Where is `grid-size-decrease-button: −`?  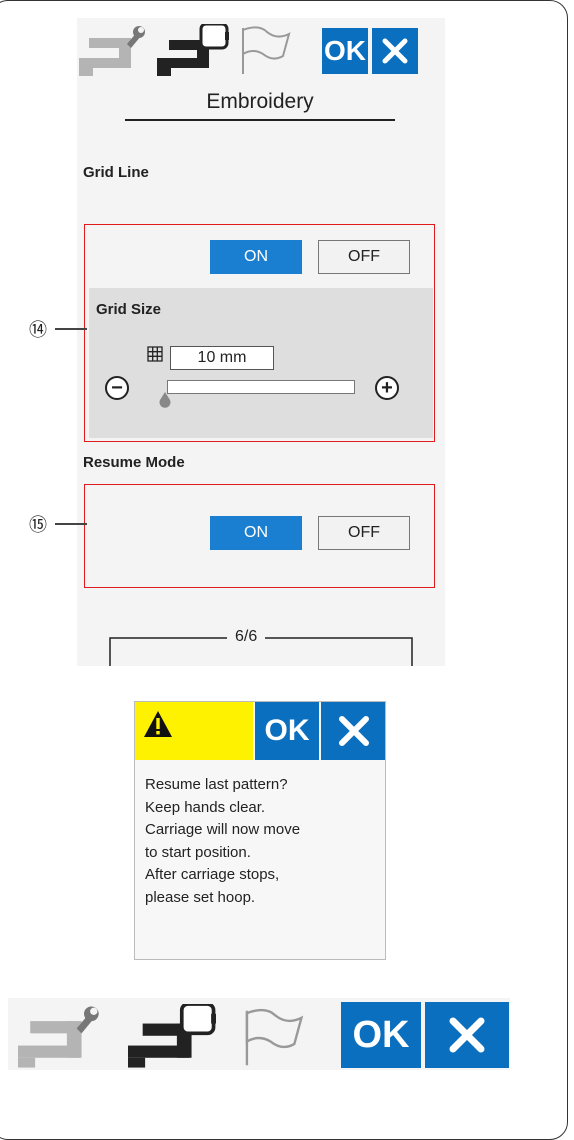 grid-size-decrease-button: − is located at coordinates (117, 388).